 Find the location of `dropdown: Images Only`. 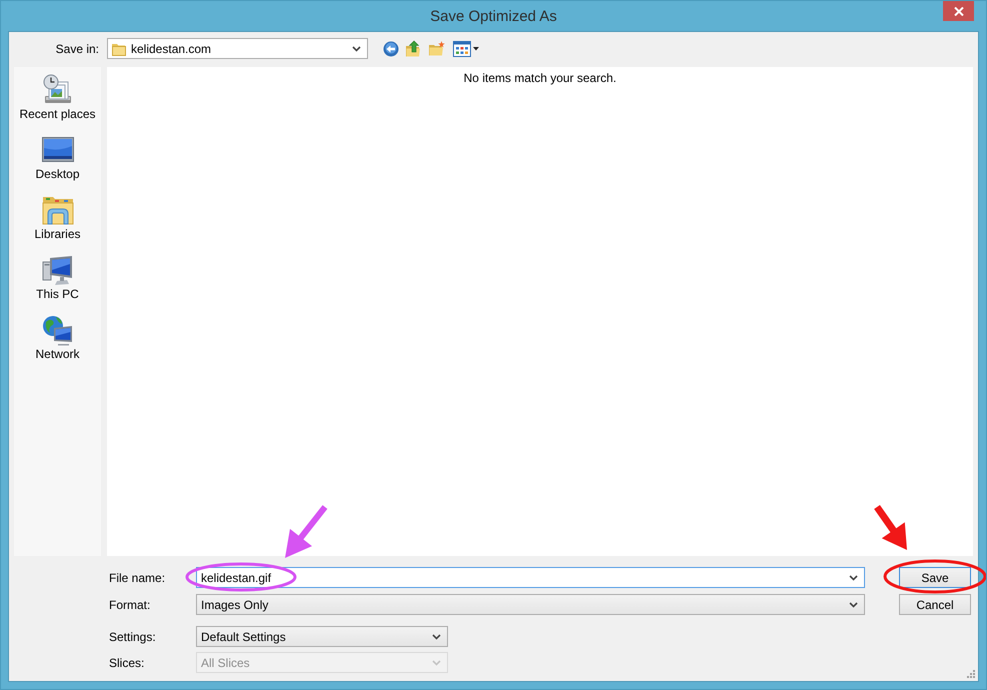

dropdown: Images Only is located at coordinates (530, 604).